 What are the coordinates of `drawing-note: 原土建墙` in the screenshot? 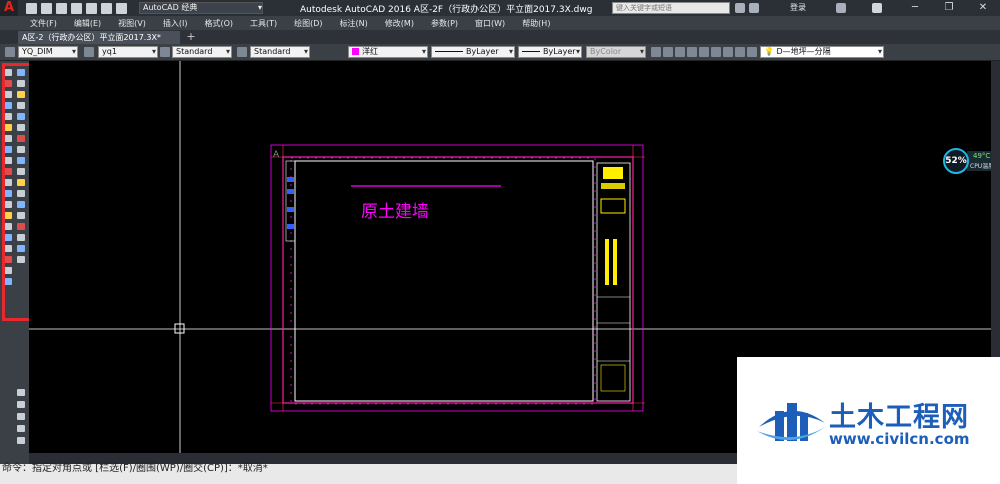 It's located at (395, 212).